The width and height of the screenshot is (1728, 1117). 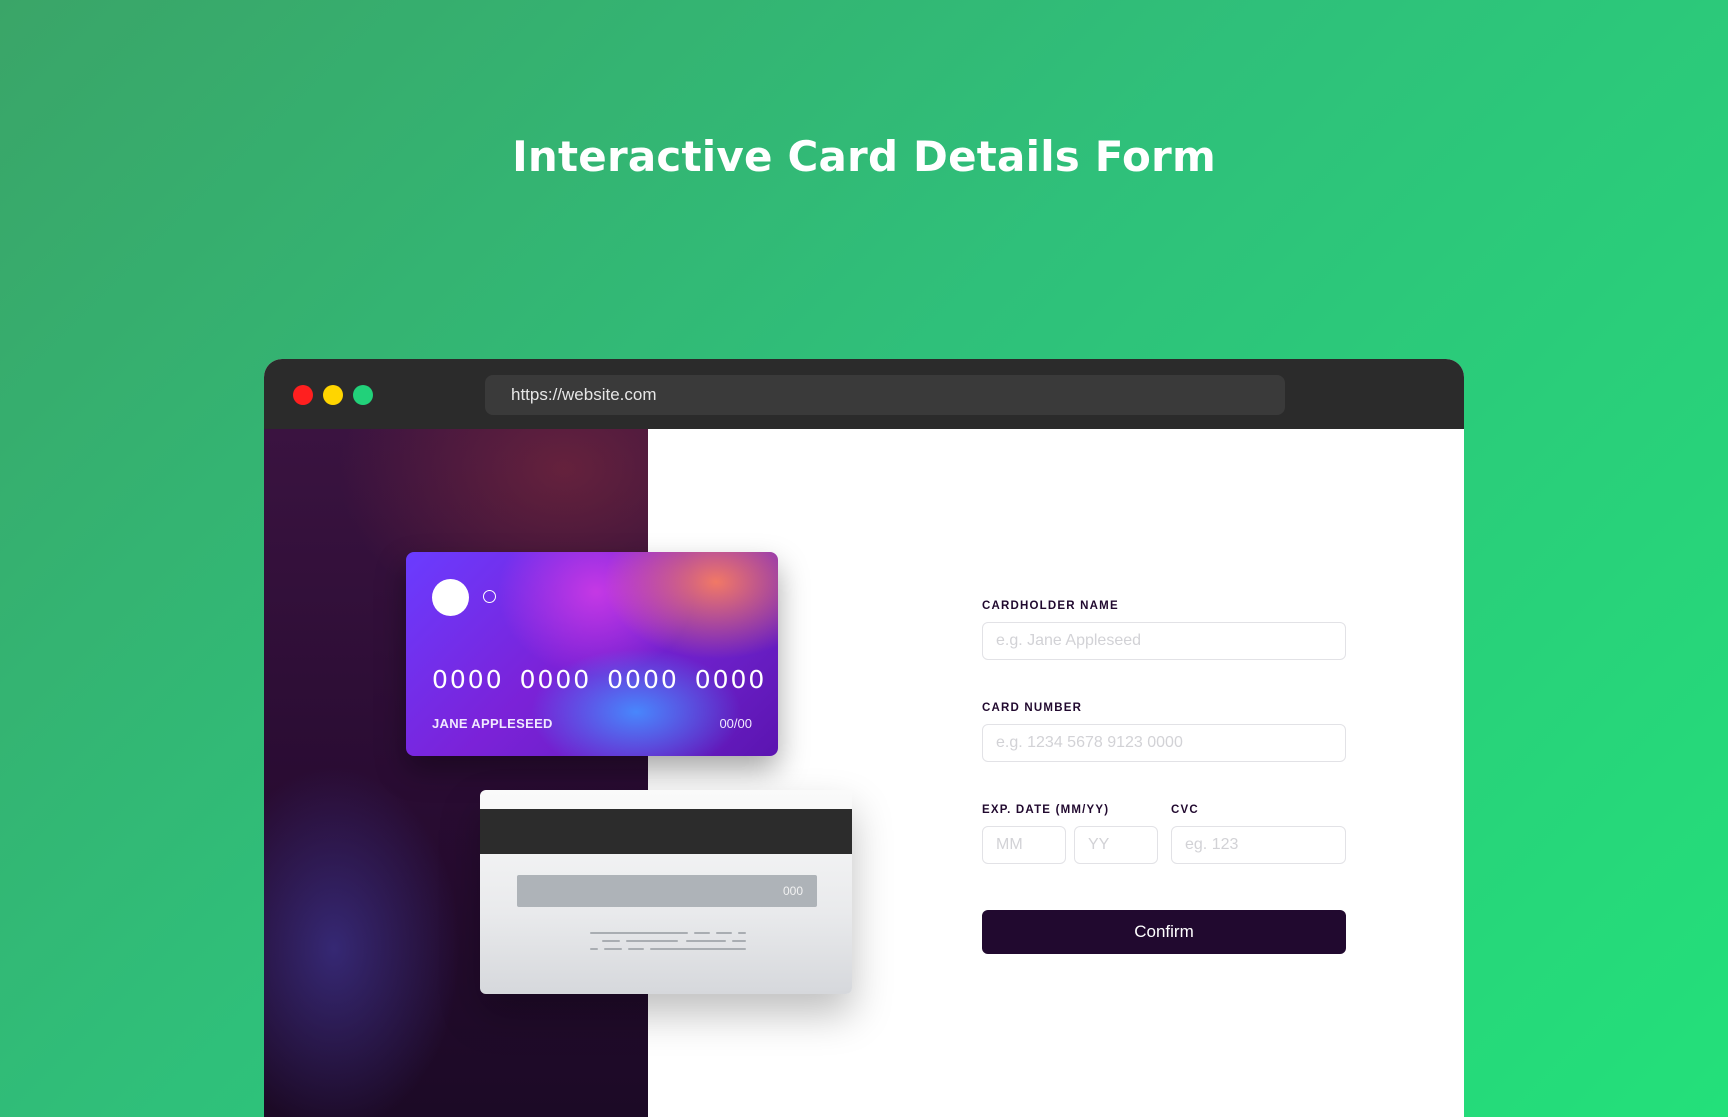 What do you see at coordinates (1164, 641) in the screenshot?
I see `cardholder-name-input: e.g. Jane Appleseed` at bounding box center [1164, 641].